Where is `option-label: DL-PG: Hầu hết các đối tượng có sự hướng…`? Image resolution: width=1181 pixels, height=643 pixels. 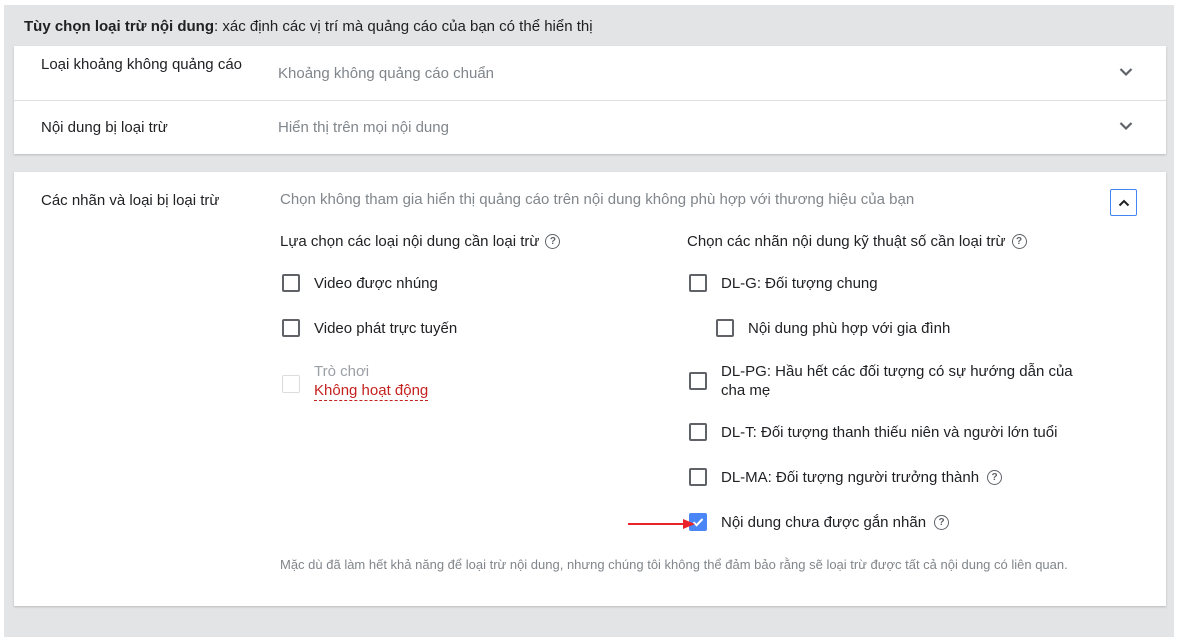
option-label: DL-PG: Hầu hết các đối tượng có sự hướng… is located at coordinates (897, 381).